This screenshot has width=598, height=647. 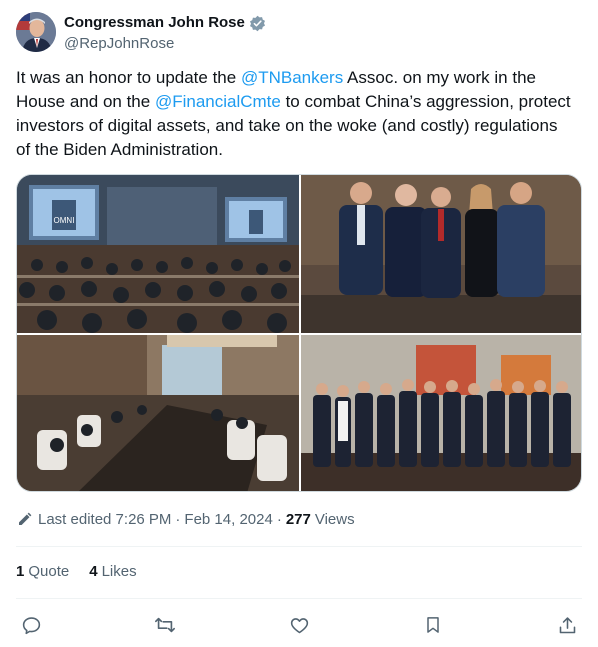 I want to click on heart-icon, so click(x=299, y=625).